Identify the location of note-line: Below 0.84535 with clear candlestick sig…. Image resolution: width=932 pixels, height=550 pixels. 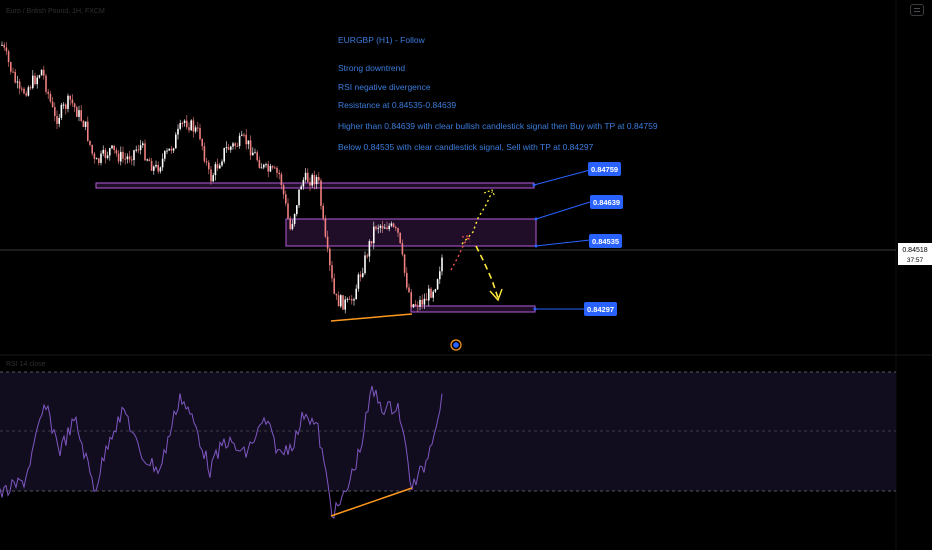
(466, 147).